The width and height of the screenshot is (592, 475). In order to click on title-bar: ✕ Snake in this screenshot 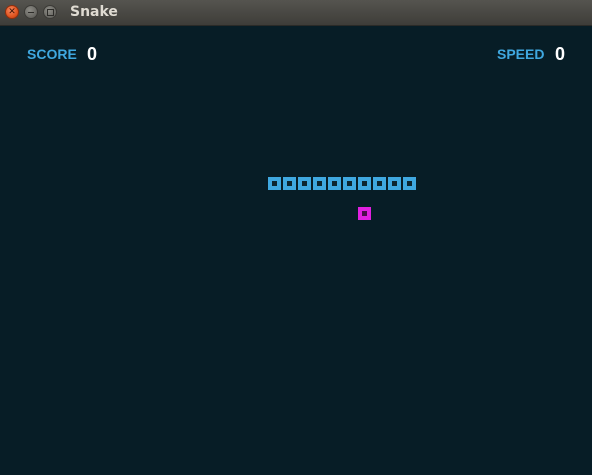, I will do `click(296, 13)`.